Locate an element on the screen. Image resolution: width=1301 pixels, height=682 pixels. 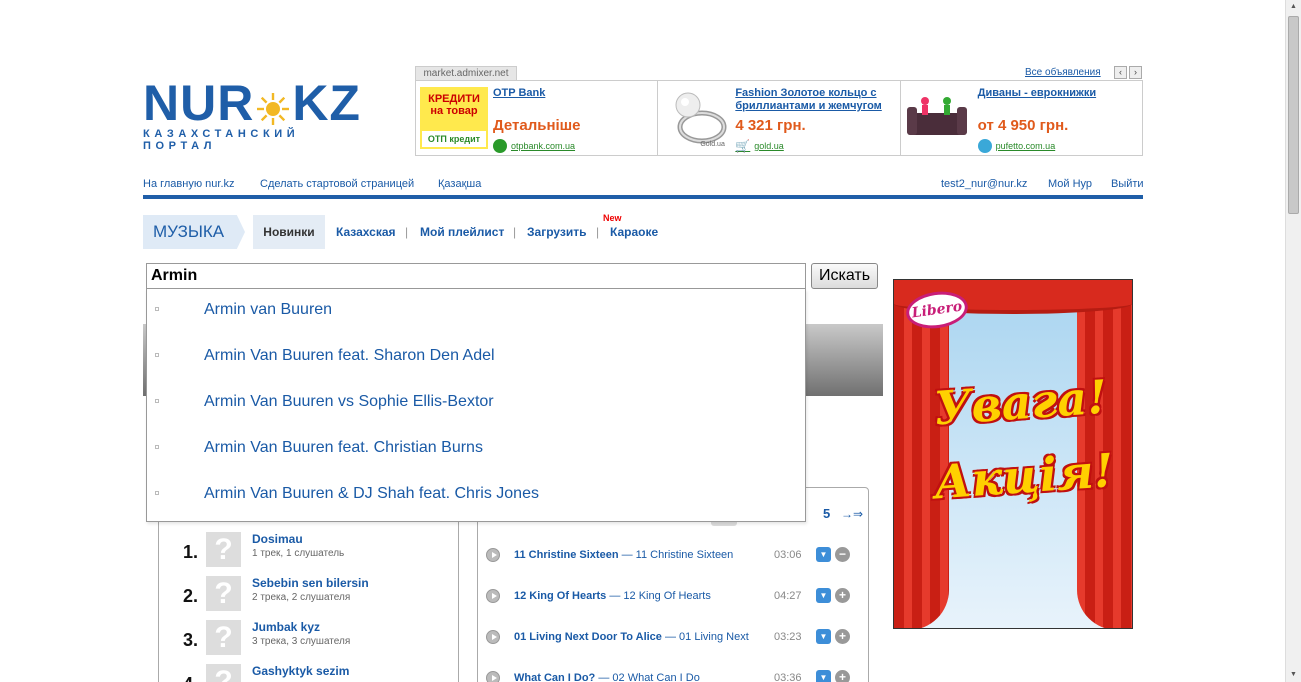
promo-banner: Libero Увага! Акція! is located at coordinates (1013, 454).